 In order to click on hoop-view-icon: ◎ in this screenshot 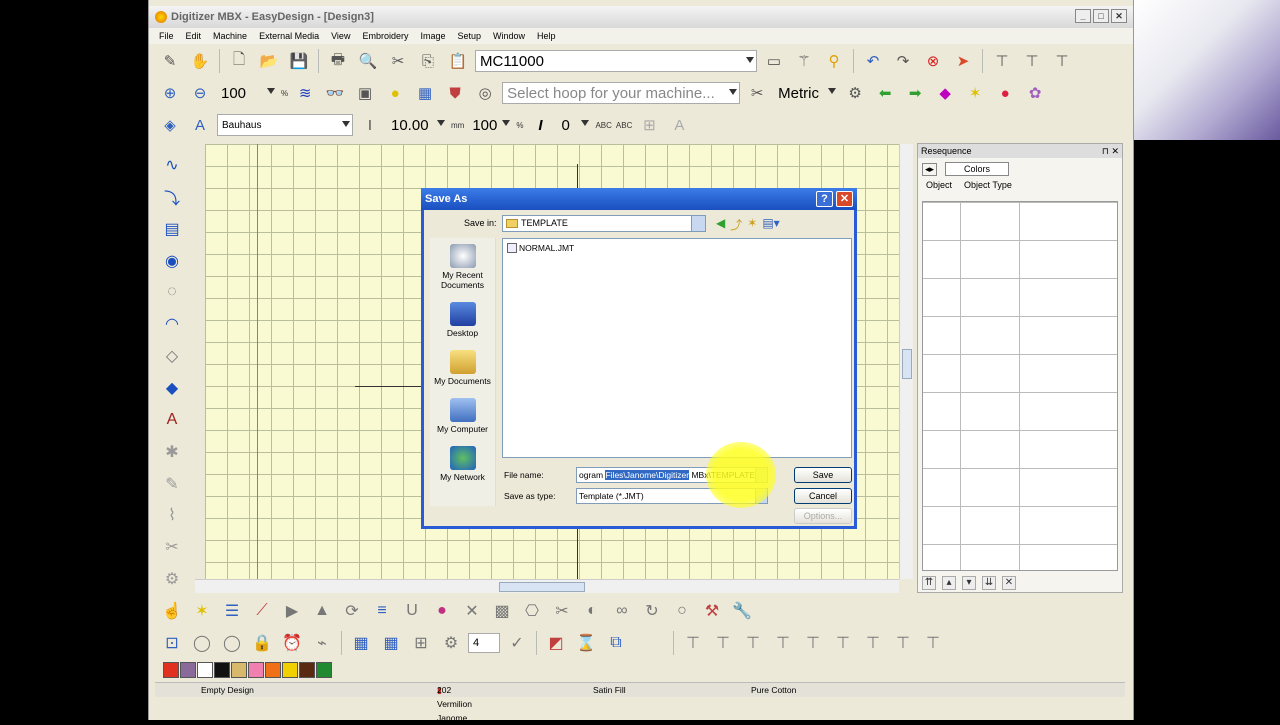, I will do `click(485, 93)`.